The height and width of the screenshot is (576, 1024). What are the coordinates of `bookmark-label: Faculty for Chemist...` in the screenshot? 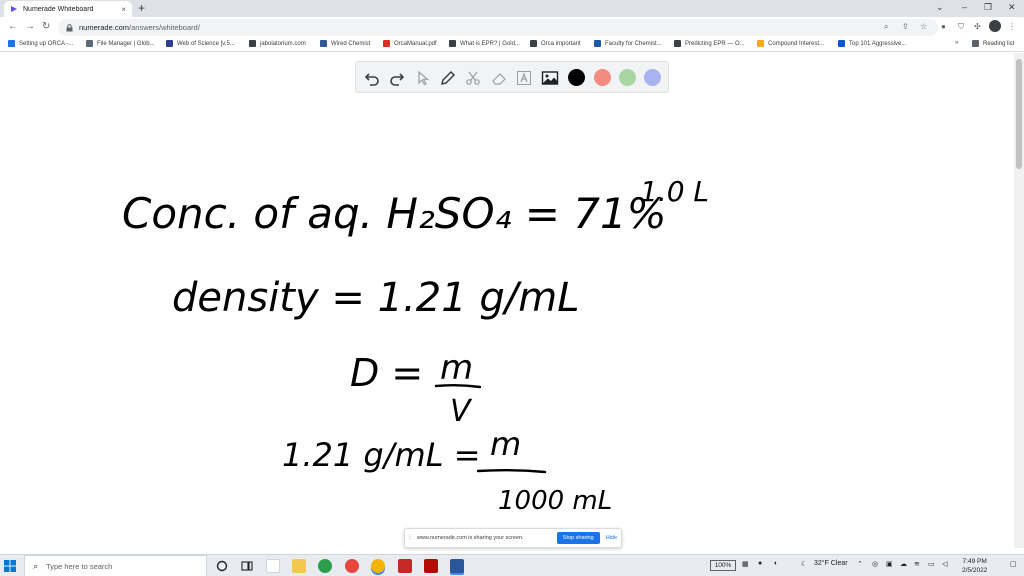 It's located at (633, 43).